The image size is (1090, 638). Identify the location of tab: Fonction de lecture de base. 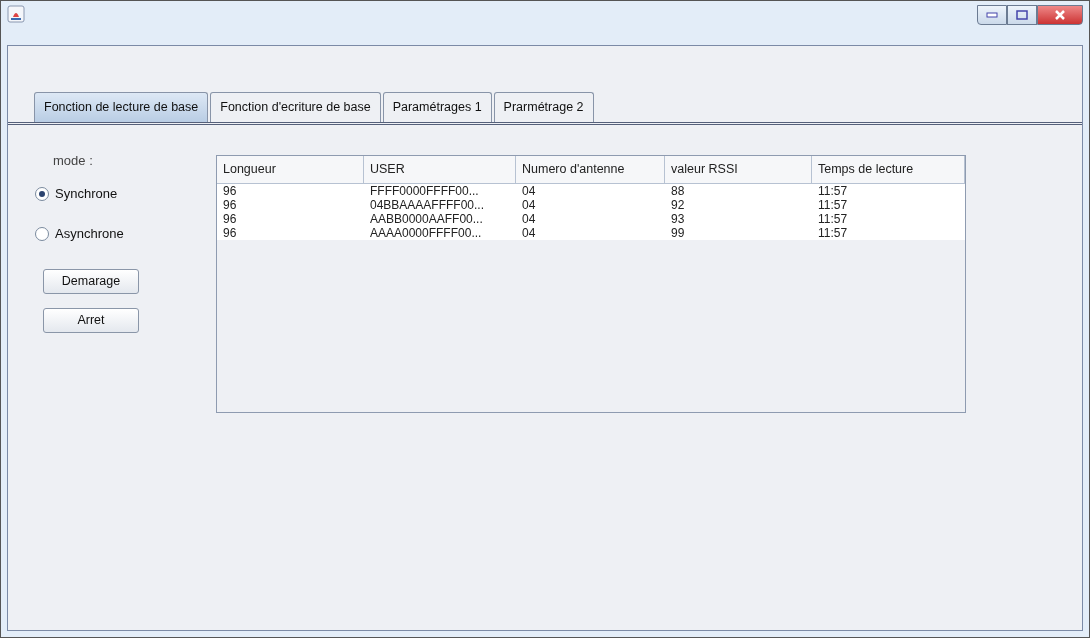
(121, 107).